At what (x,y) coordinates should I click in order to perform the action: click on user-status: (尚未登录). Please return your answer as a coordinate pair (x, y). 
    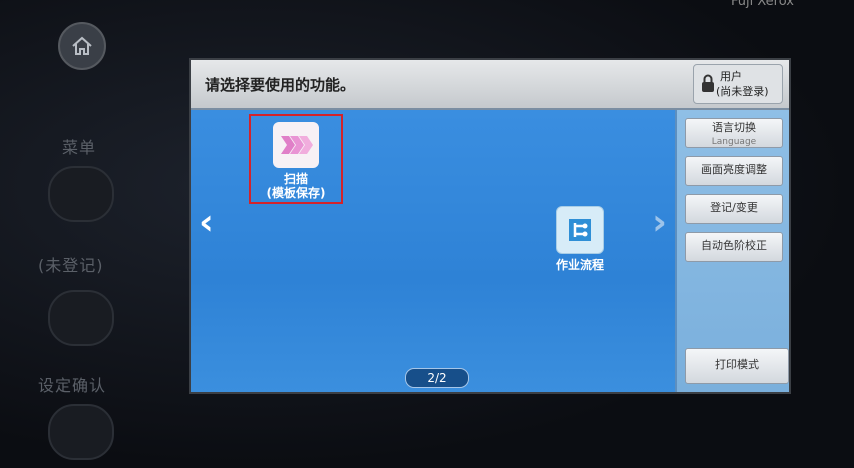
    Looking at the image, I should click on (742, 91).